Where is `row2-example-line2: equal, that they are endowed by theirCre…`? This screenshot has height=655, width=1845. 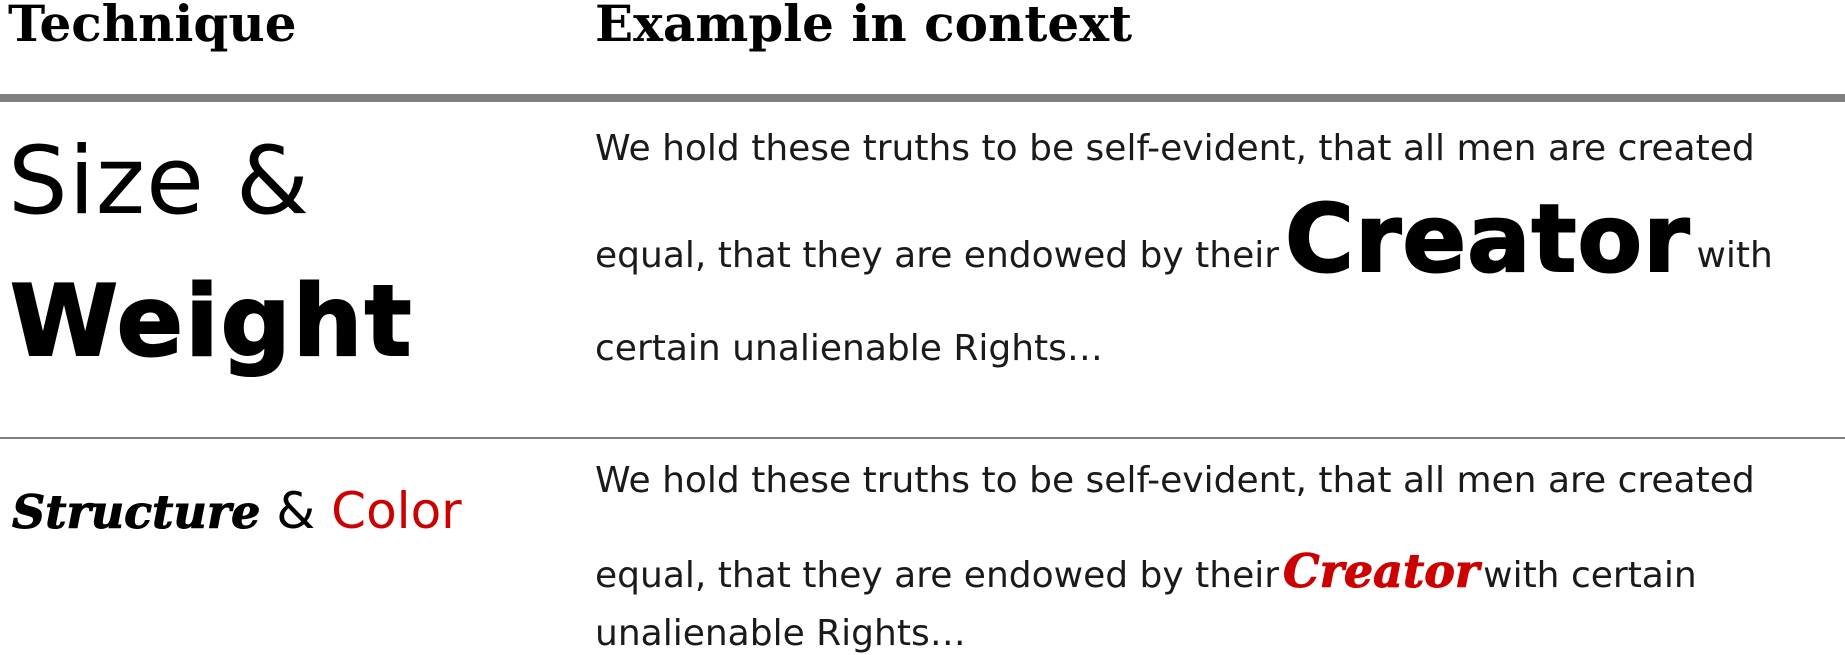
row2-example-line2: equal, that they are endowed by theirCre… is located at coordinates (1146, 573).